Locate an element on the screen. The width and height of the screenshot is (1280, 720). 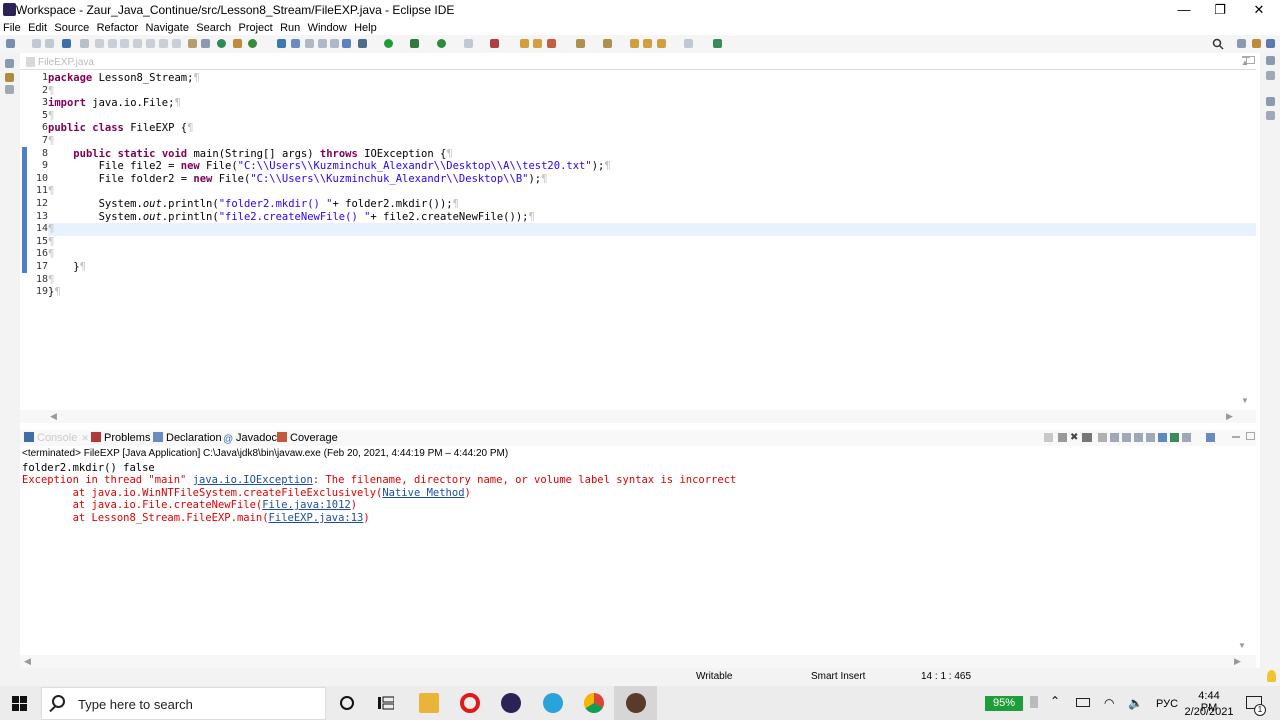
display-console-icon is located at coordinates (1174, 437).